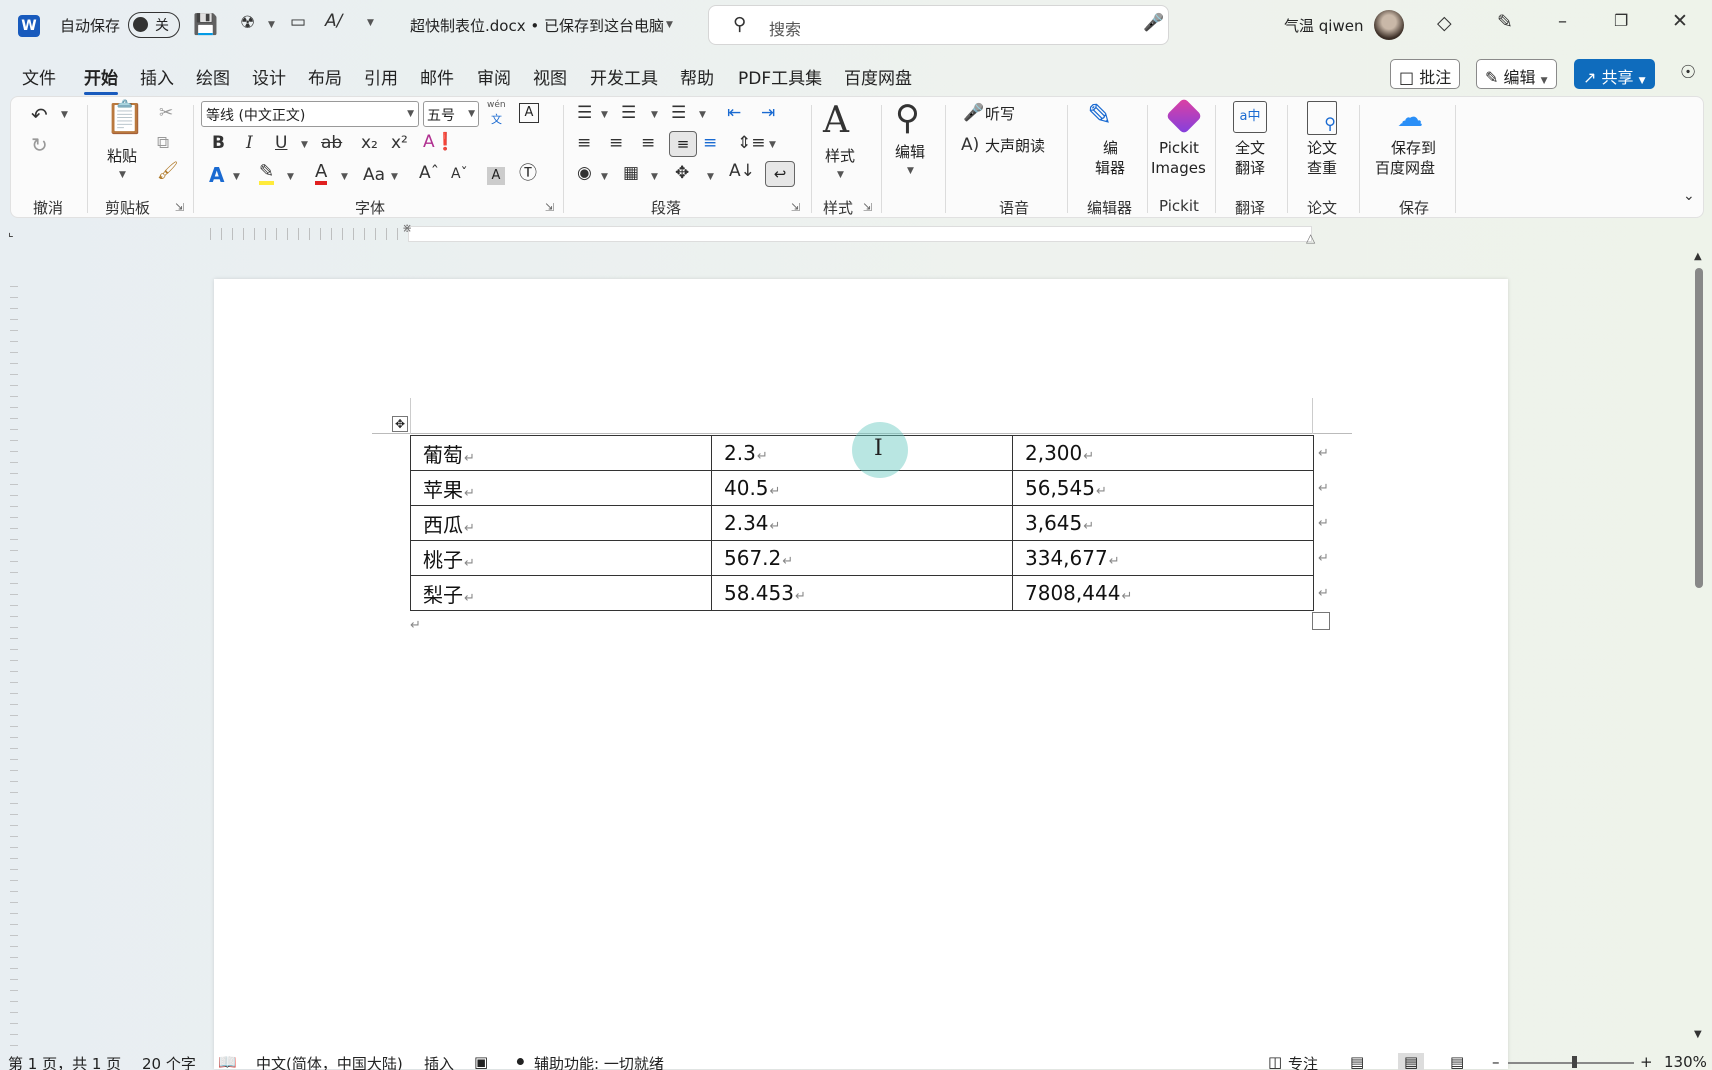 The image size is (1712, 1070). What do you see at coordinates (1163, 593) in the screenshot?
I see `table-cell: 7808,444↵` at bounding box center [1163, 593].